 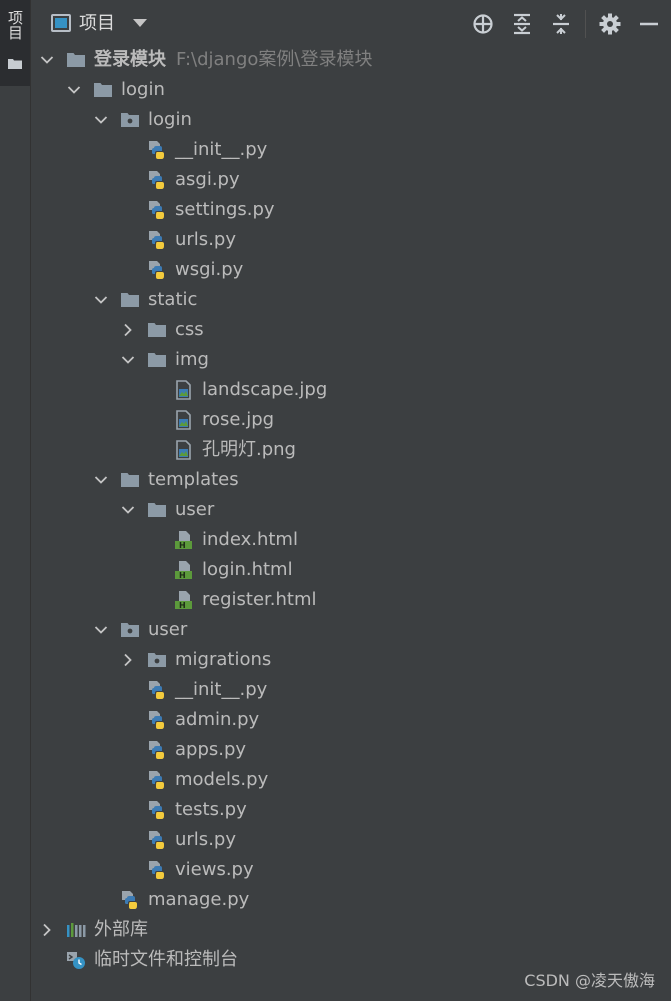 What do you see at coordinates (157, 660) in the screenshot?
I see `package-folder-icon` at bounding box center [157, 660].